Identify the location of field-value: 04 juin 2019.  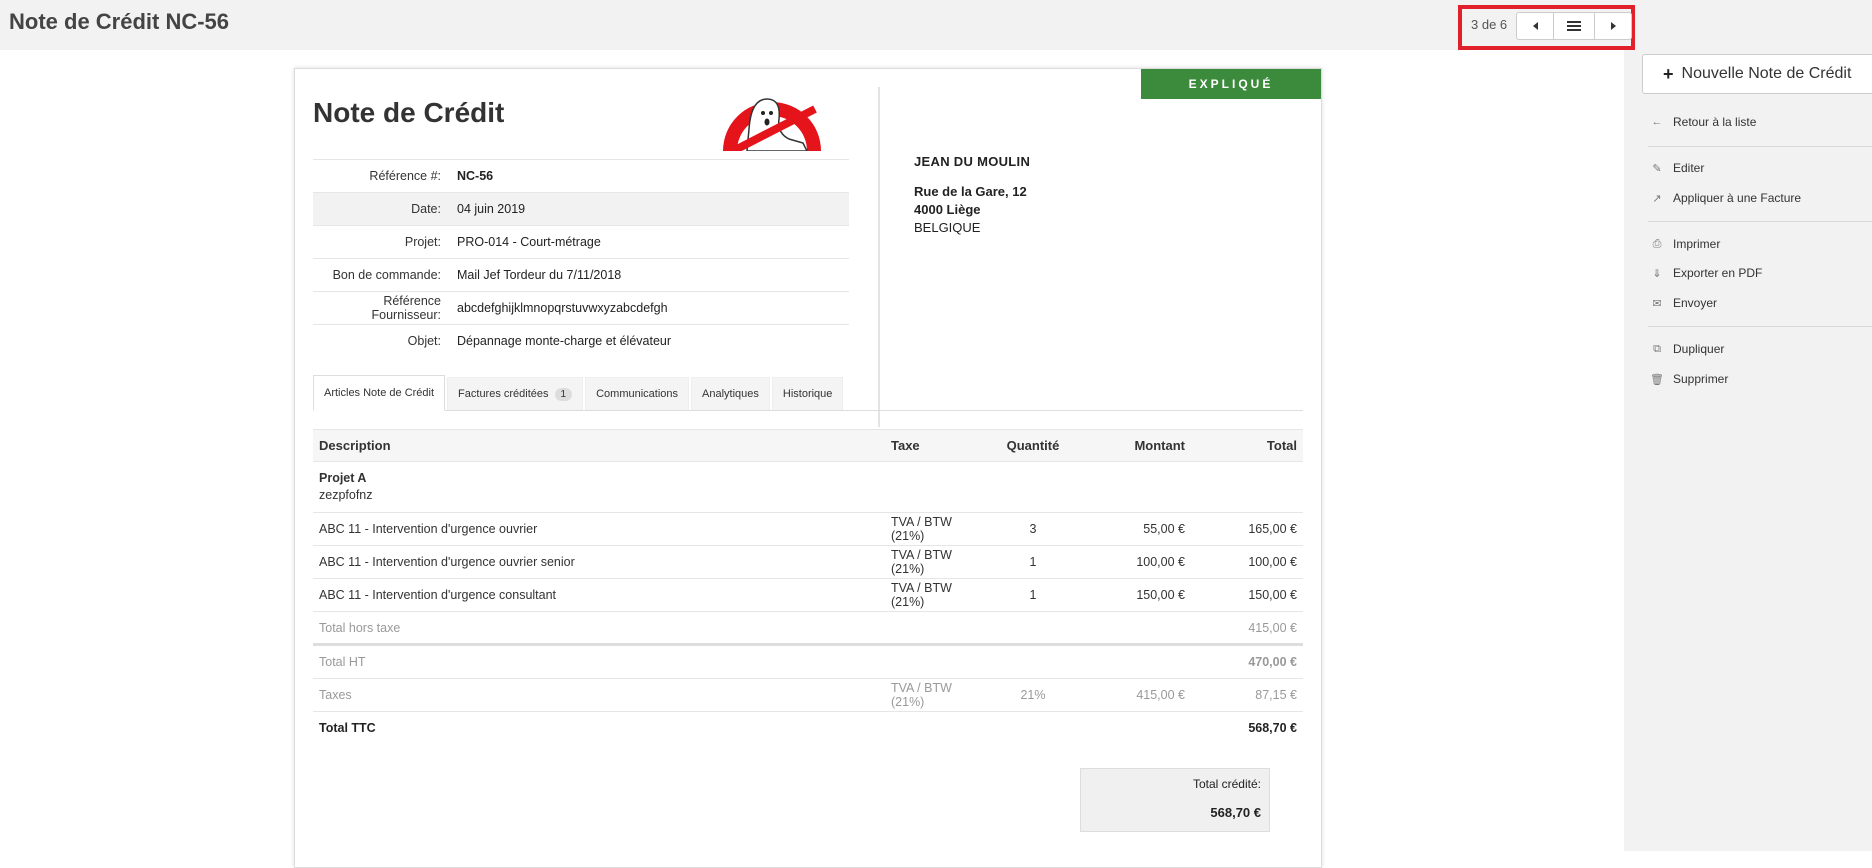
(653, 209).